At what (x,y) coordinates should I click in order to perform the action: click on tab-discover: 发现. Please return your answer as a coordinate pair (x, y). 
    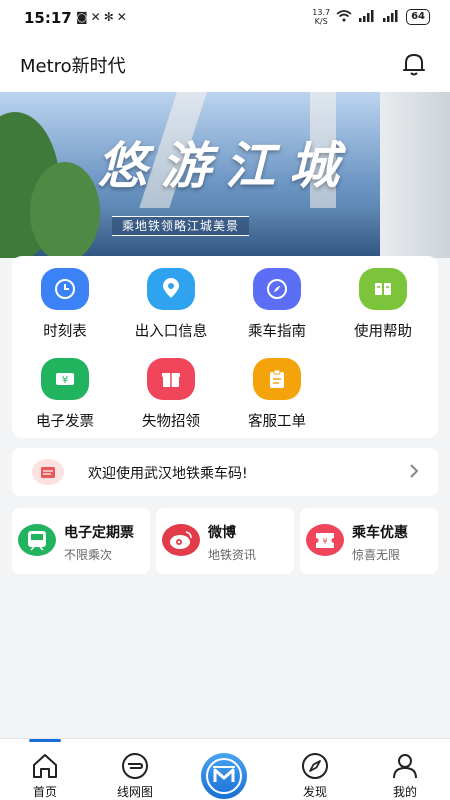
    Looking at the image, I should click on (315, 769).